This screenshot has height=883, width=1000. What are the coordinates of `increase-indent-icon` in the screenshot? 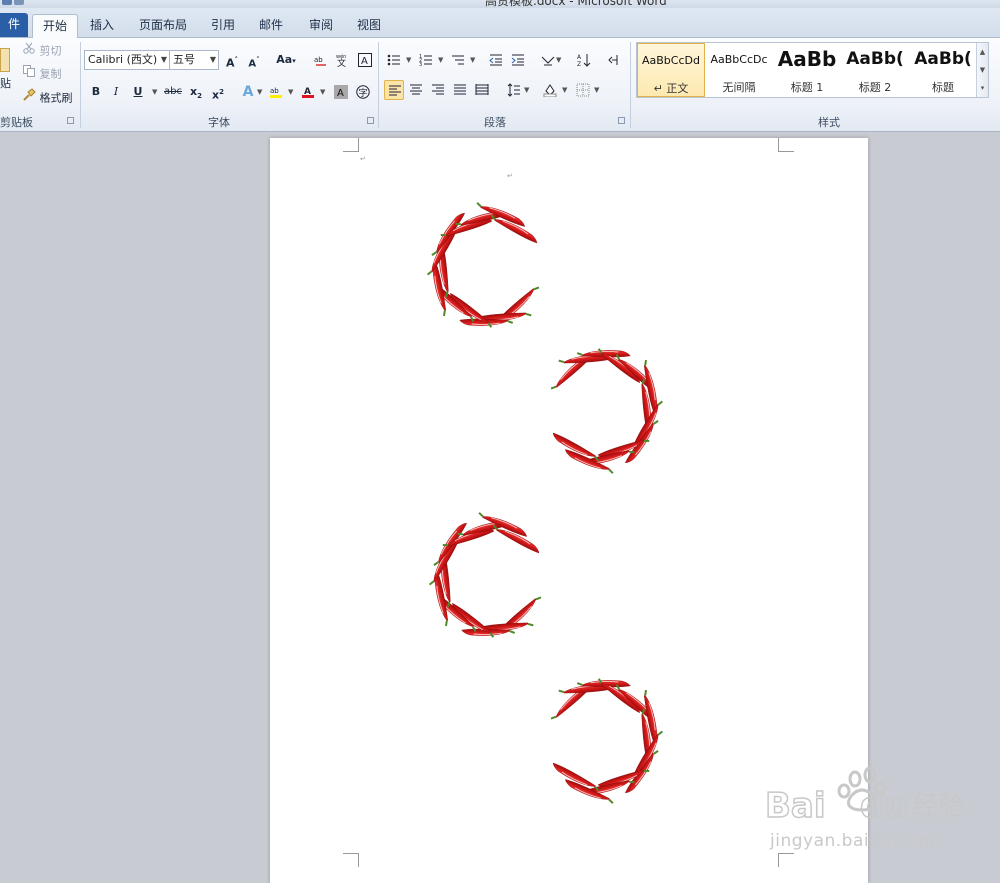 It's located at (518, 60).